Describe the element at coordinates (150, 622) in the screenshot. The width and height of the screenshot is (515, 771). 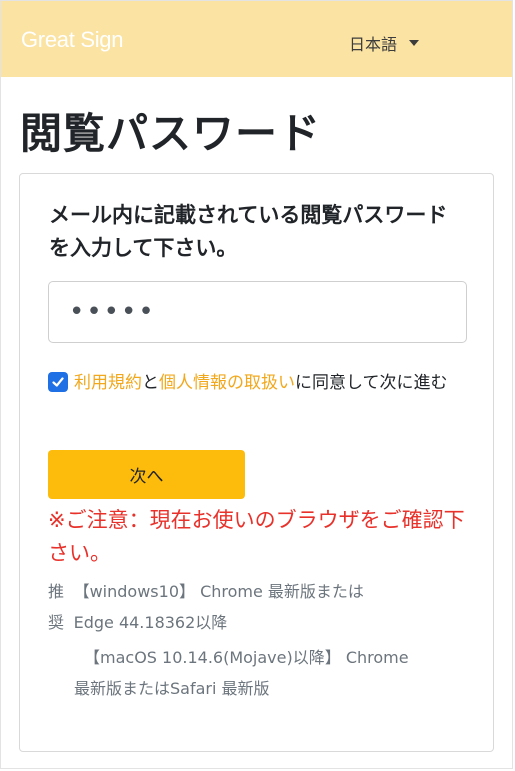
I see `recommend-windows-line2: Edge 44.18362以降` at that location.